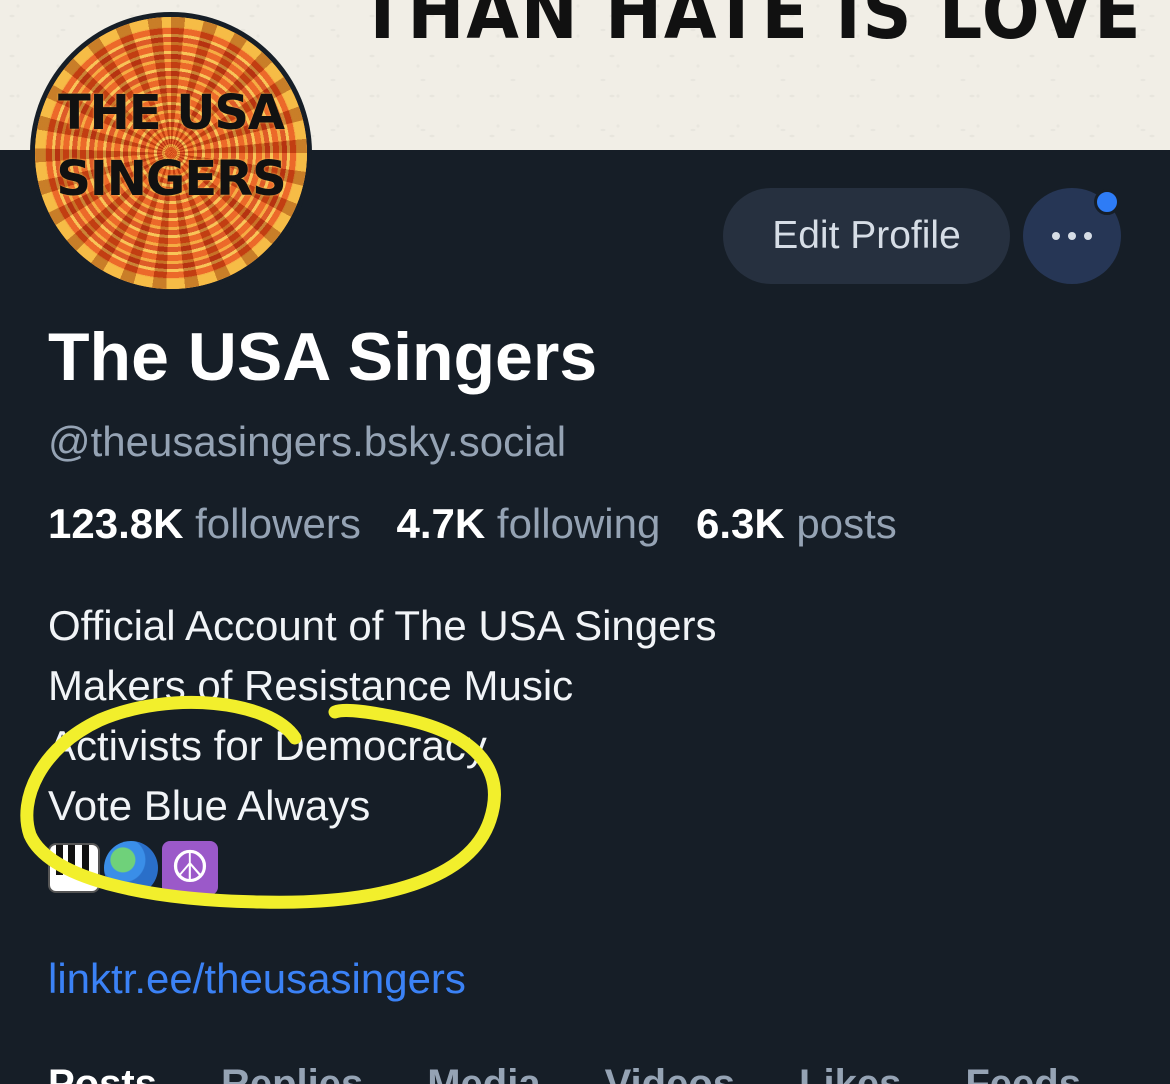 Image resolution: width=1170 pixels, height=1084 pixels. I want to click on bio-line: Makers of Resistance Music, so click(311, 685).